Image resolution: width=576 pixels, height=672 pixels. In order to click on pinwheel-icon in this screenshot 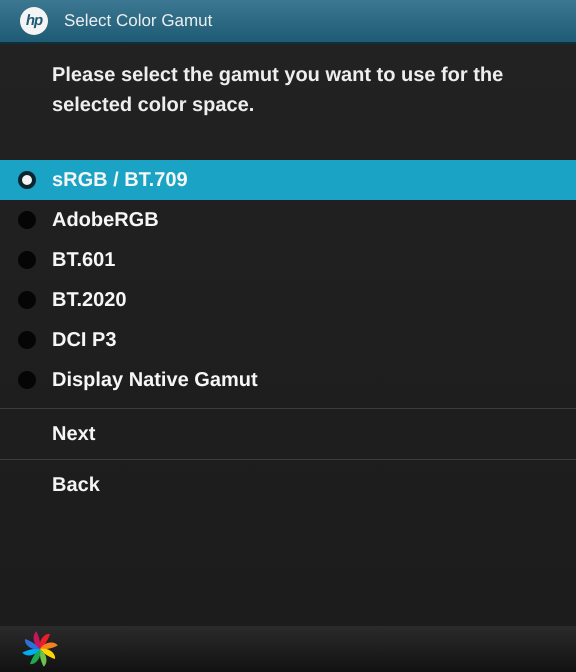, I will do `click(40, 649)`.